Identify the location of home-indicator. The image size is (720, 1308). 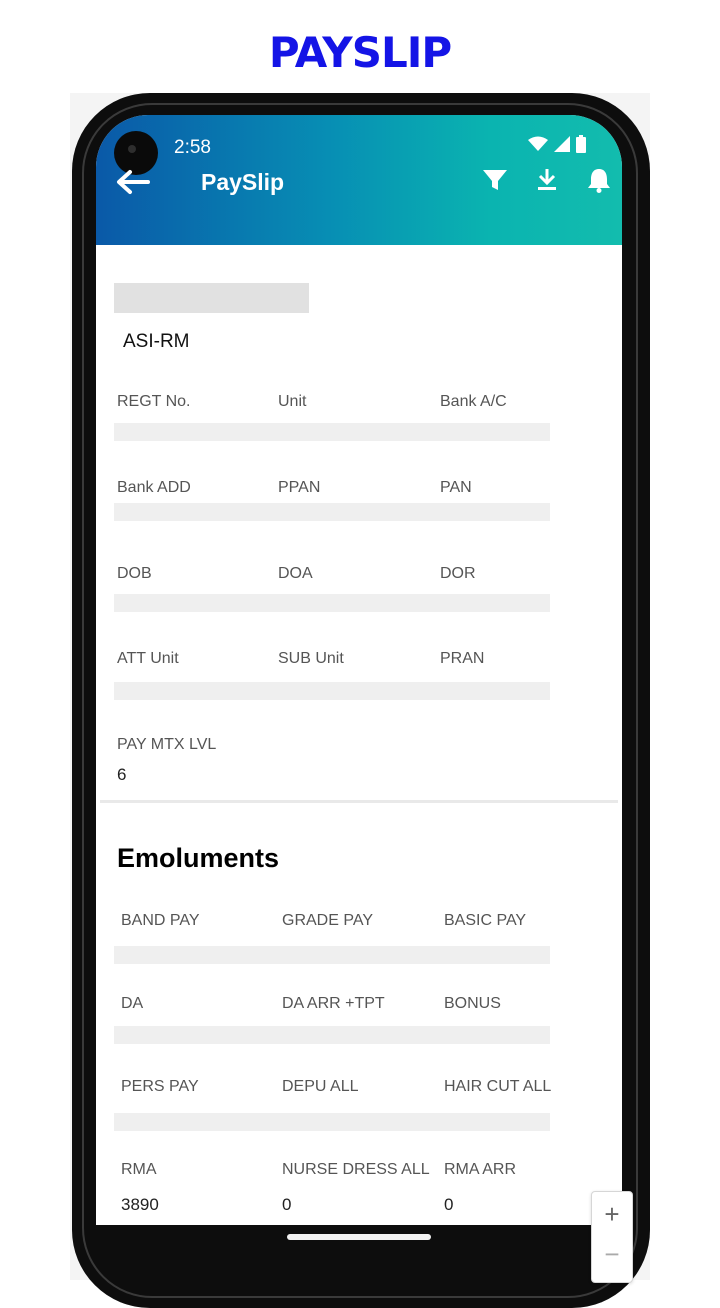
(359, 1237).